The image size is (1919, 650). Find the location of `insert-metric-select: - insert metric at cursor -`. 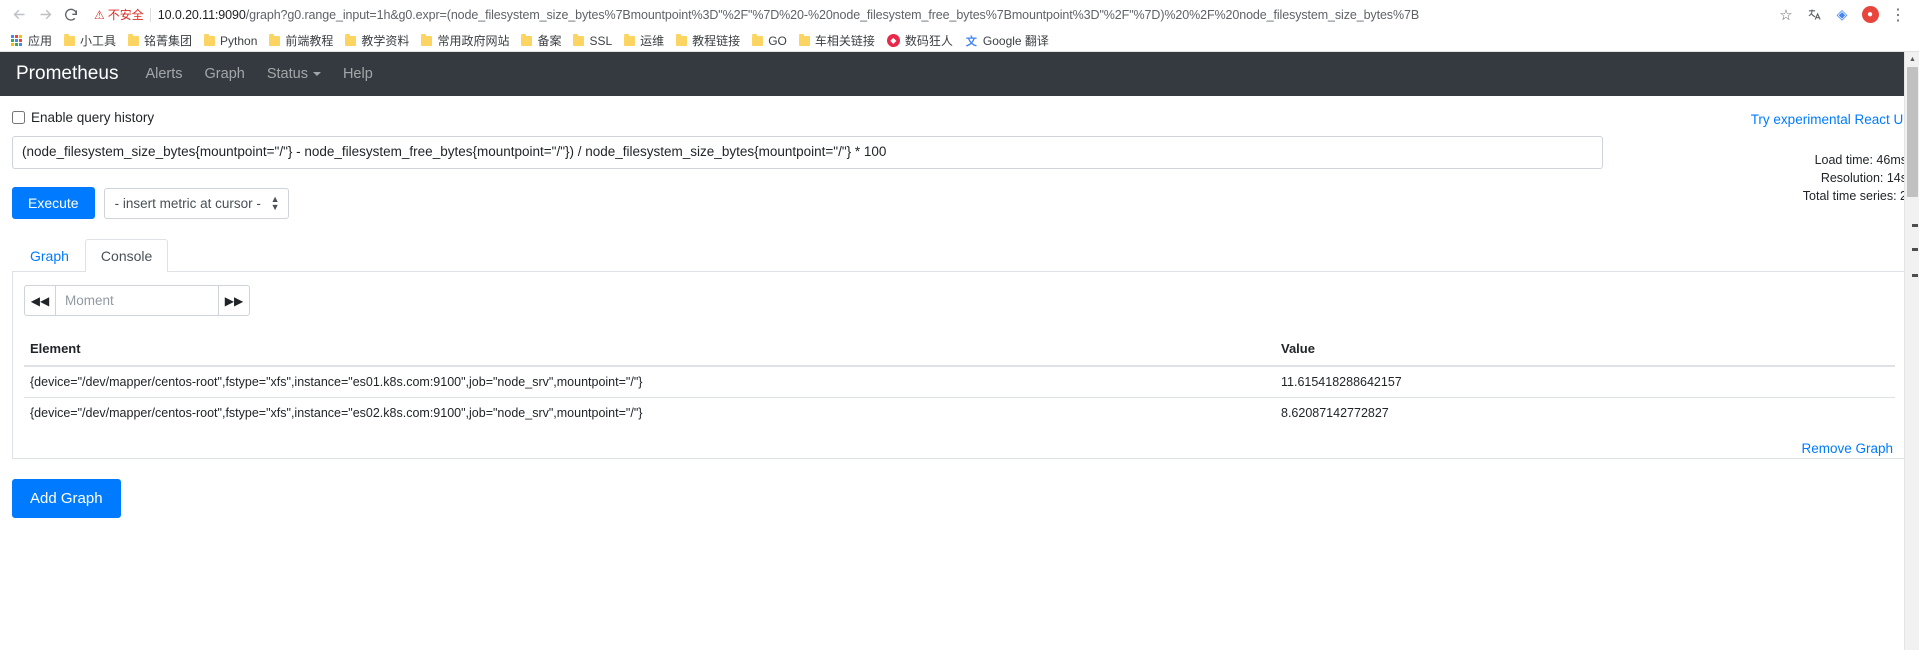

insert-metric-select: - insert metric at cursor - is located at coordinates (196, 203).